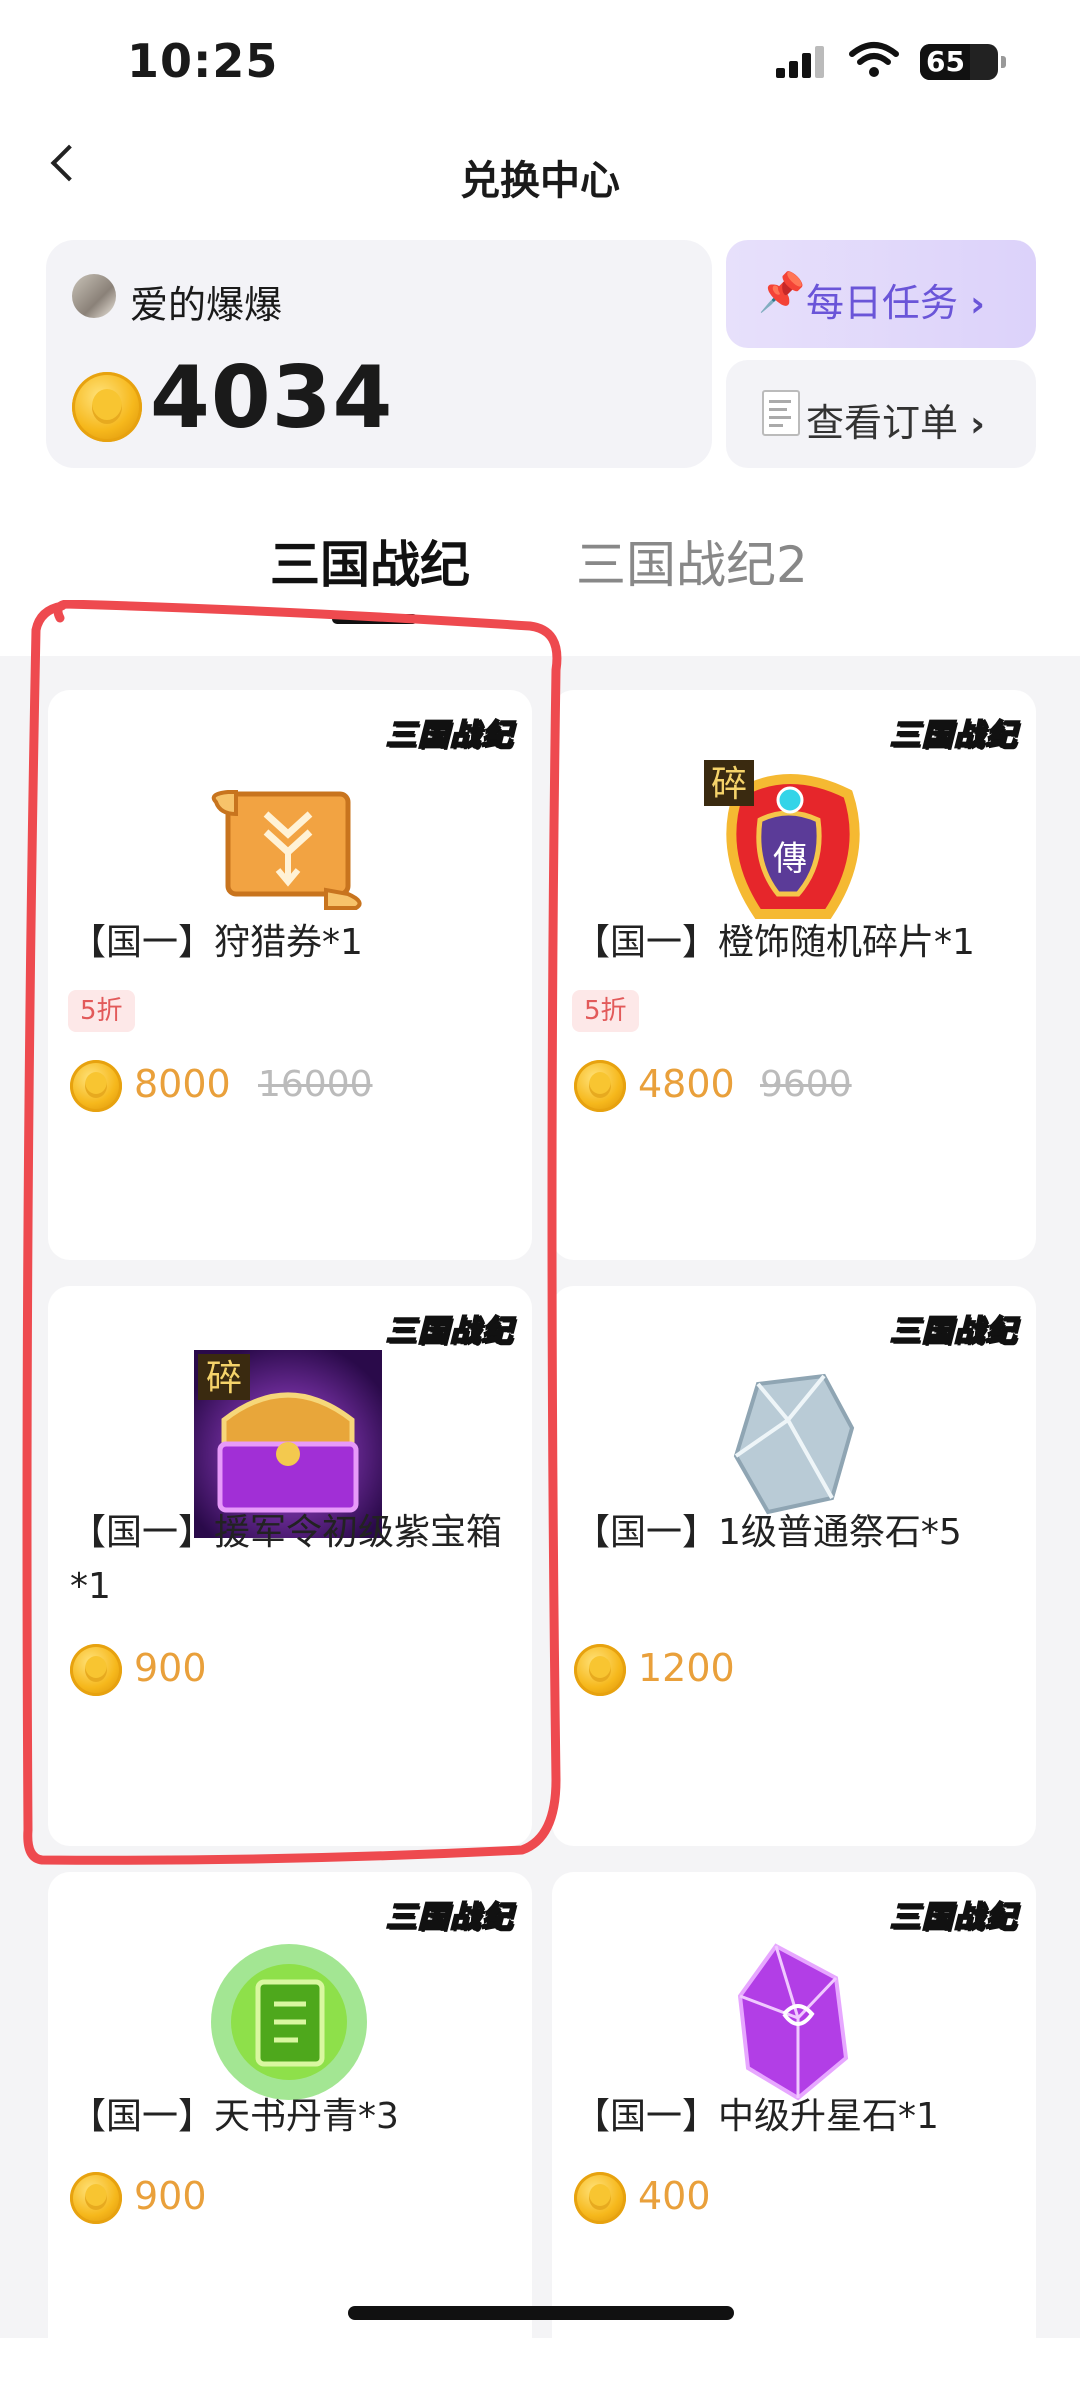 This screenshot has width=1080, height=2392. Describe the element at coordinates (234, 2116) in the screenshot. I see `product-name: 【国一】天书丹青*3` at that location.